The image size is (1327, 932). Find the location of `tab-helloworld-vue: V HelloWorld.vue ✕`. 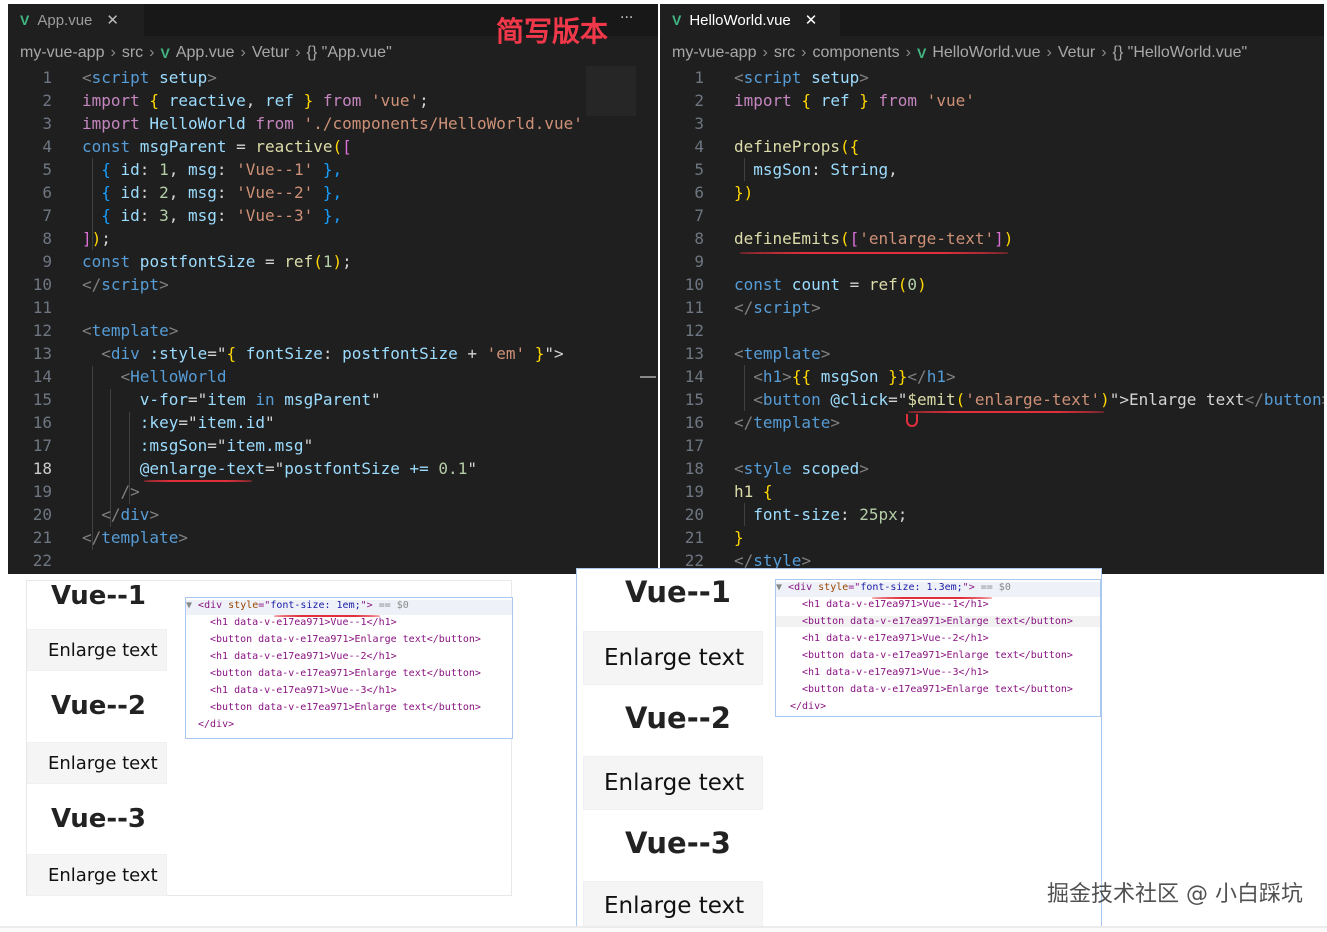

tab-helloworld-vue: V HelloWorld.vue ✕ is located at coordinates (750, 20).